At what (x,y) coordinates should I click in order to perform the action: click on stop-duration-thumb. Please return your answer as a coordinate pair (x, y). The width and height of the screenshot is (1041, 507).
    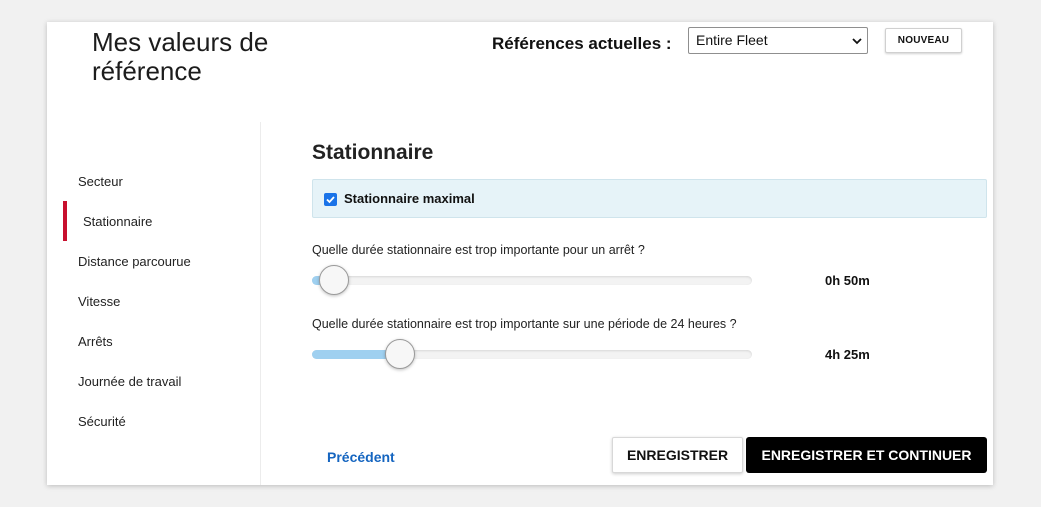
    Looking at the image, I should click on (334, 280).